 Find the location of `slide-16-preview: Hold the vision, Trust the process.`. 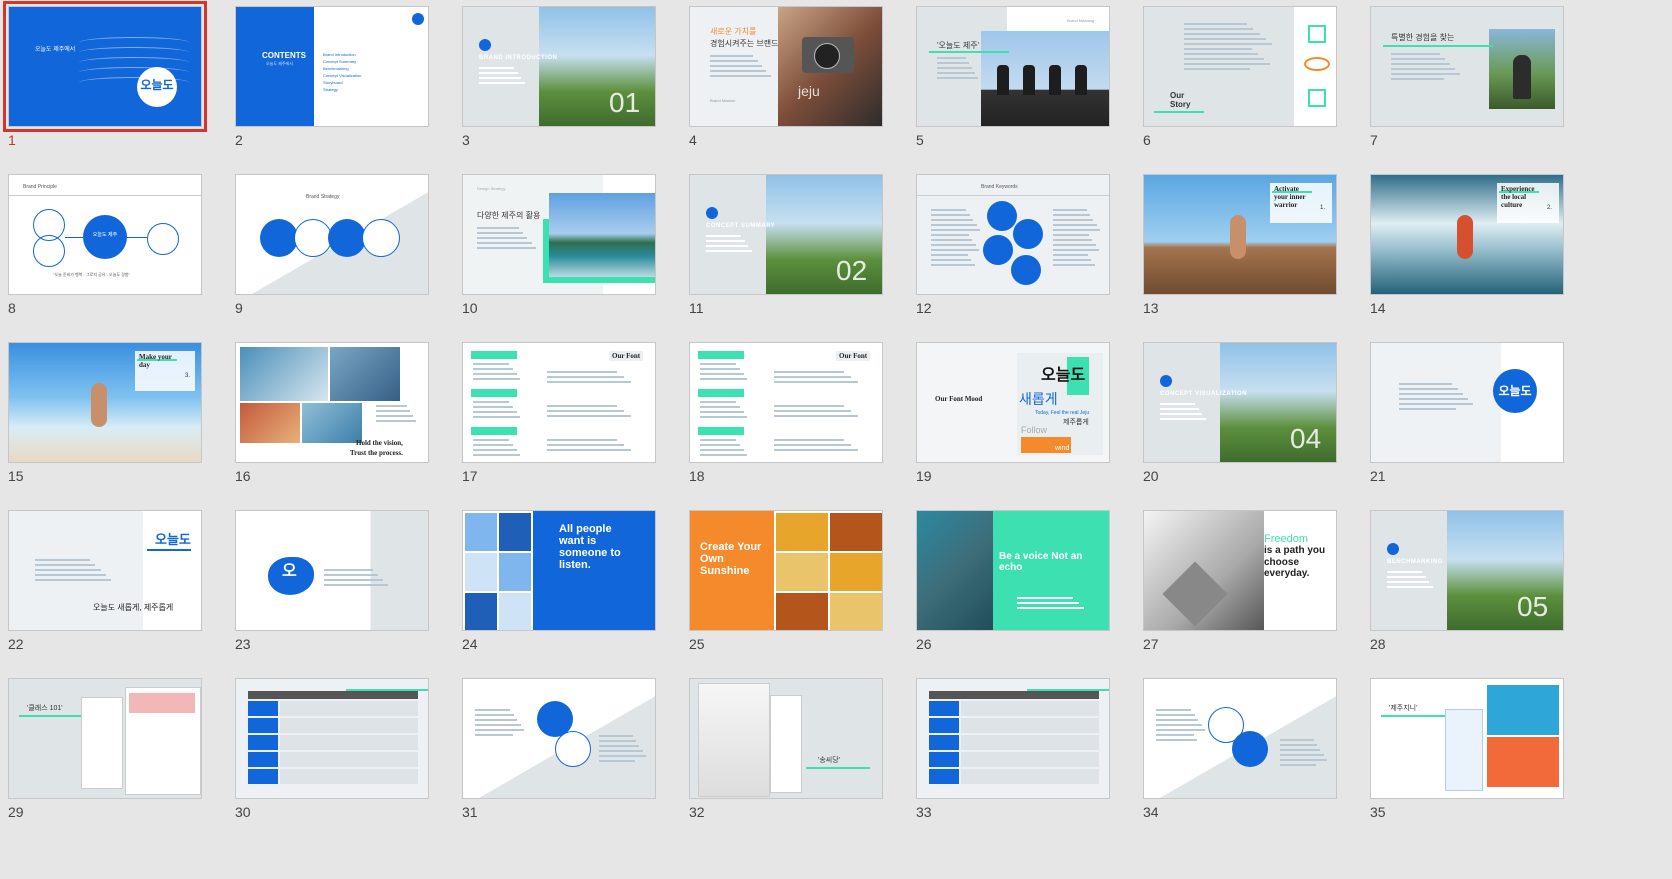

slide-16-preview: Hold the vision, Trust the process. is located at coordinates (332, 402).